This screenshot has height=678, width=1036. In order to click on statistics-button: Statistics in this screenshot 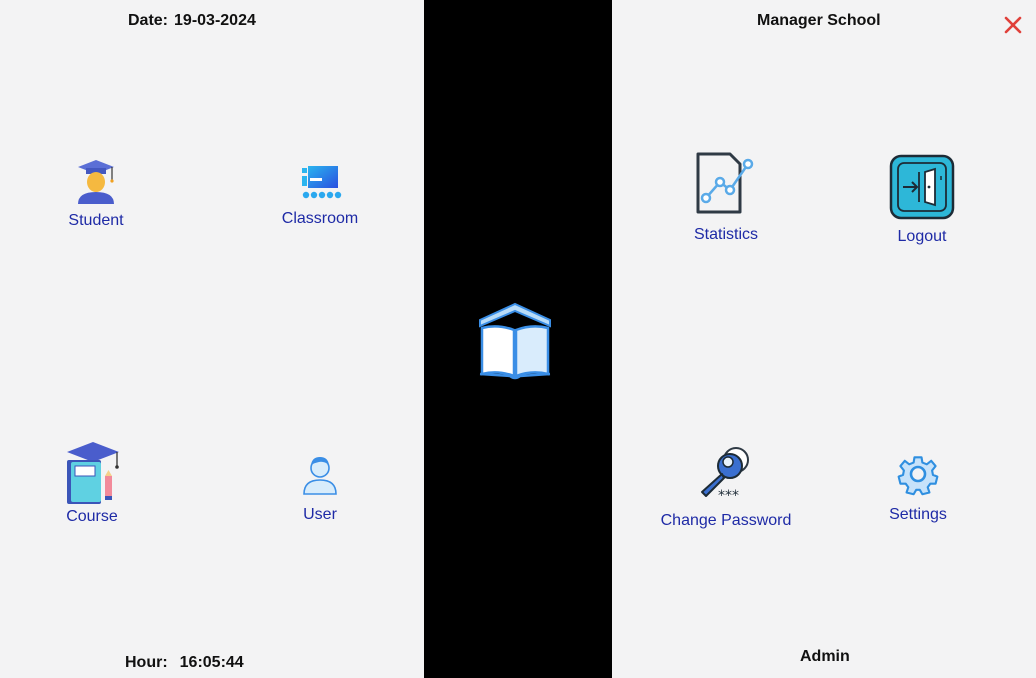, I will do `click(726, 197)`.